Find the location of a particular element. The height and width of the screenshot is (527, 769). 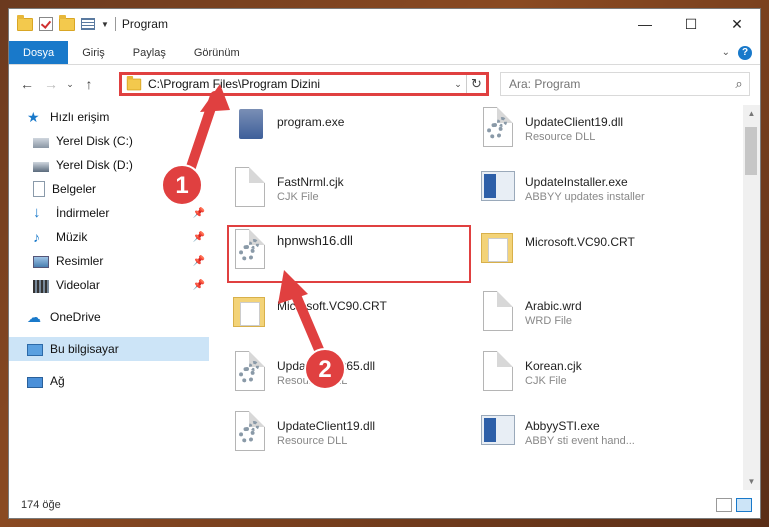

tiles-view-icon is located at coordinates (744, 505).